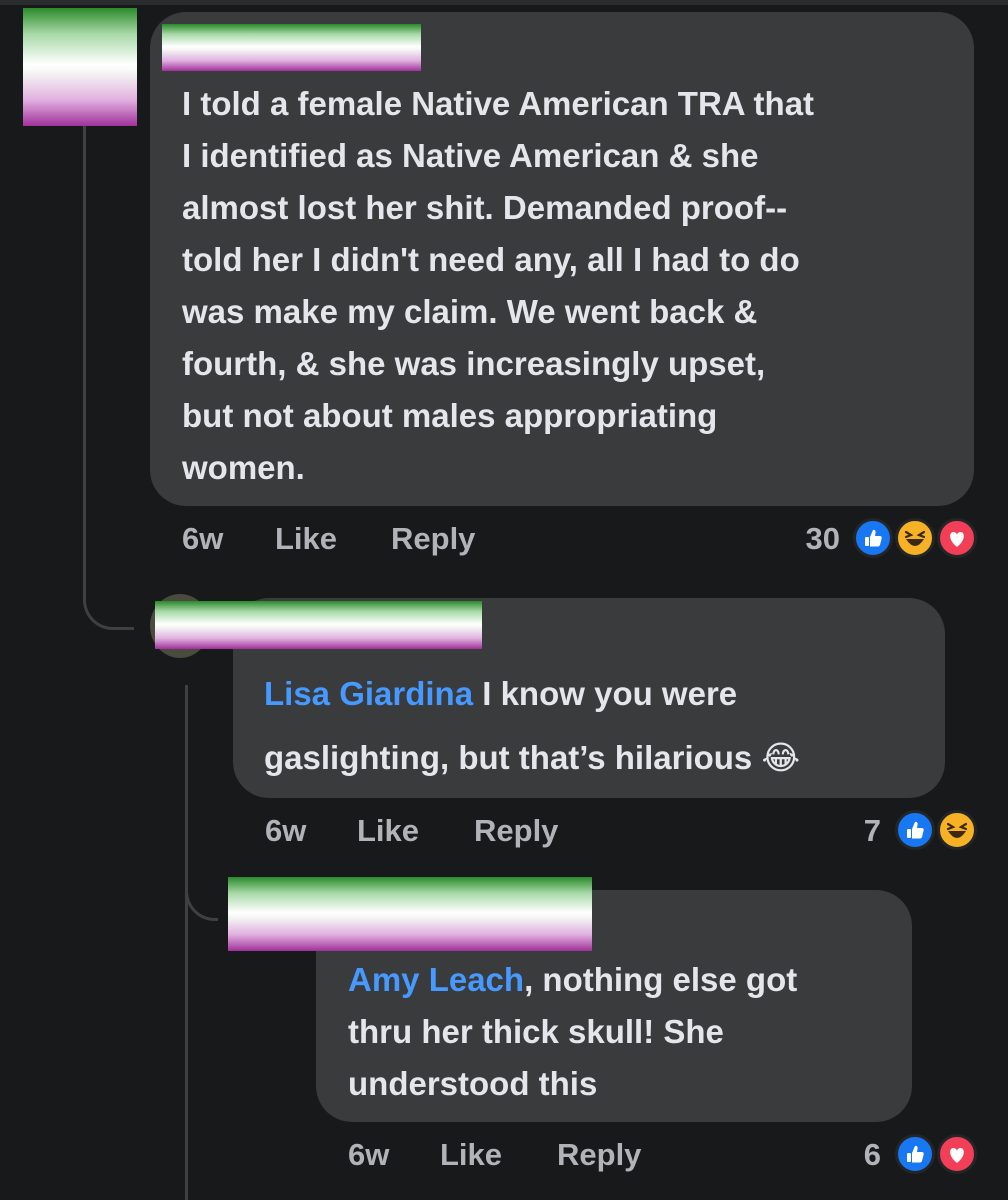 The height and width of the screenshot is (1200, 1008). What do you see at coordinates (368, 693) in the screenshot?
I see `mention-link: Lisa Giardina` at bounding box center [368, 693].